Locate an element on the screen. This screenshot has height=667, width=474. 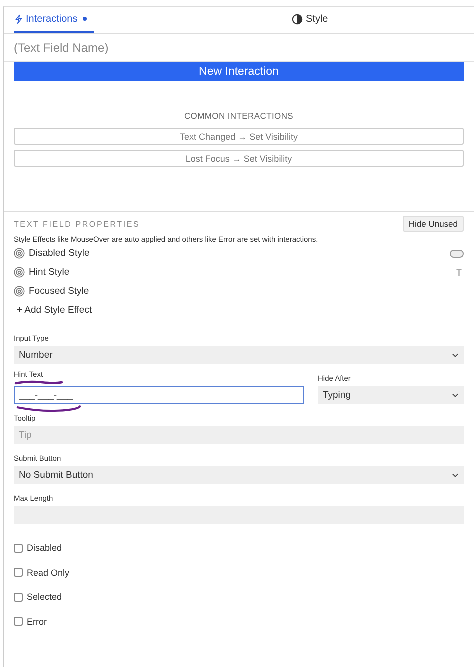
annotation-mark is located at coordinates (49, 409).